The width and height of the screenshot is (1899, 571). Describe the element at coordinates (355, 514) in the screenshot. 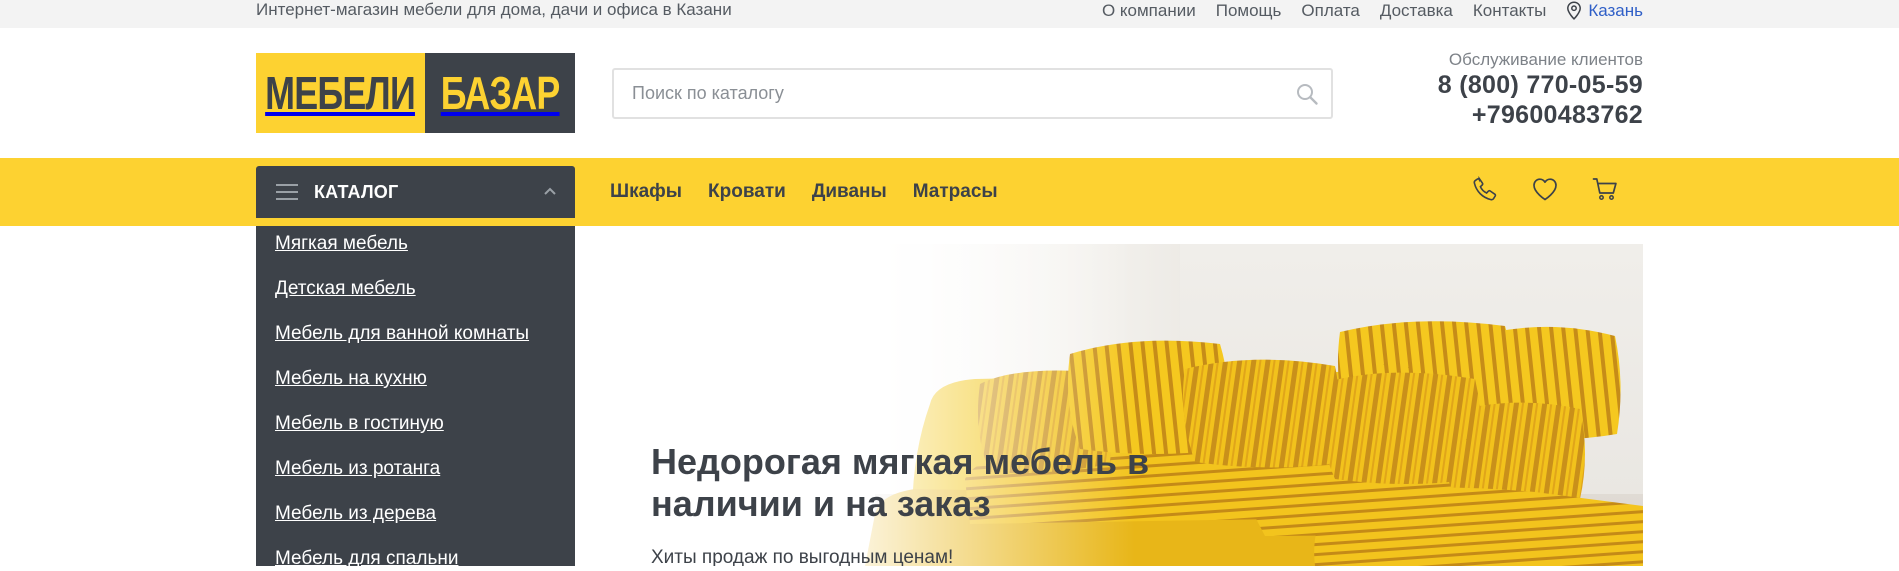

I see `catalog-item-wood-furniture: Мебель из дерева` at that location.